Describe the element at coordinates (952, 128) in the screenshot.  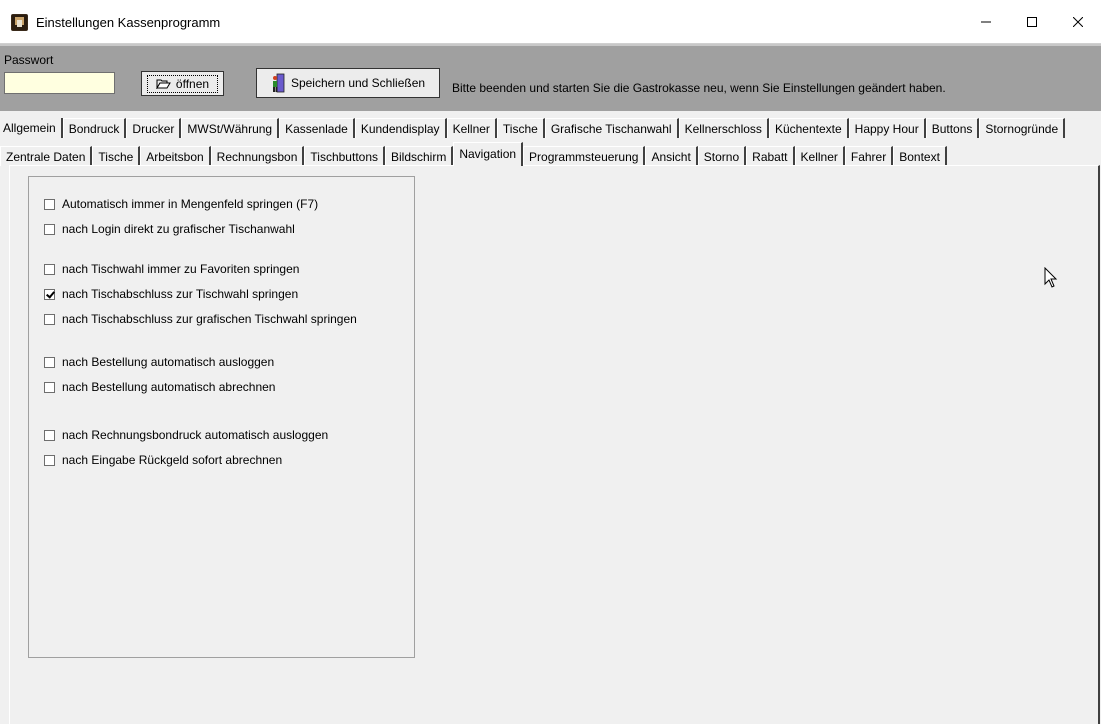
I see `tab-top-buttons: Buttons` at that location.